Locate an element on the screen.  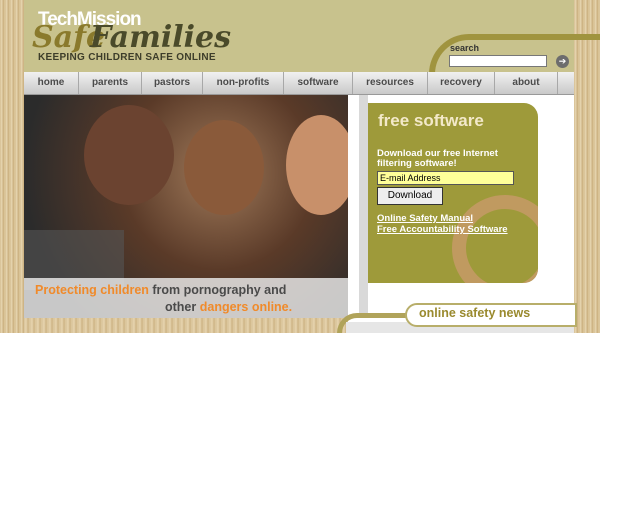
nav-home: home is located at coordinates (51, 83).